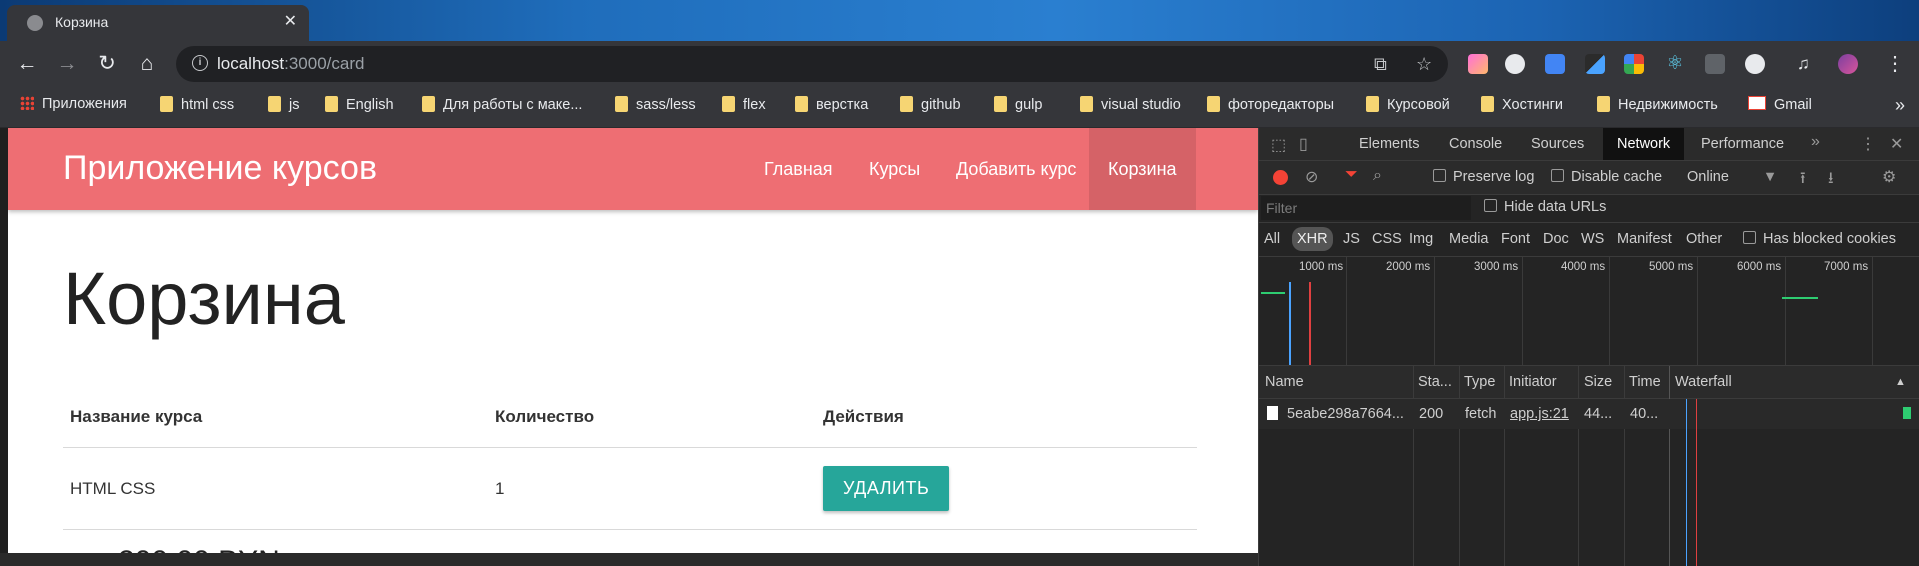  I want to click on translate-extension-icon, so click(1555, 64).